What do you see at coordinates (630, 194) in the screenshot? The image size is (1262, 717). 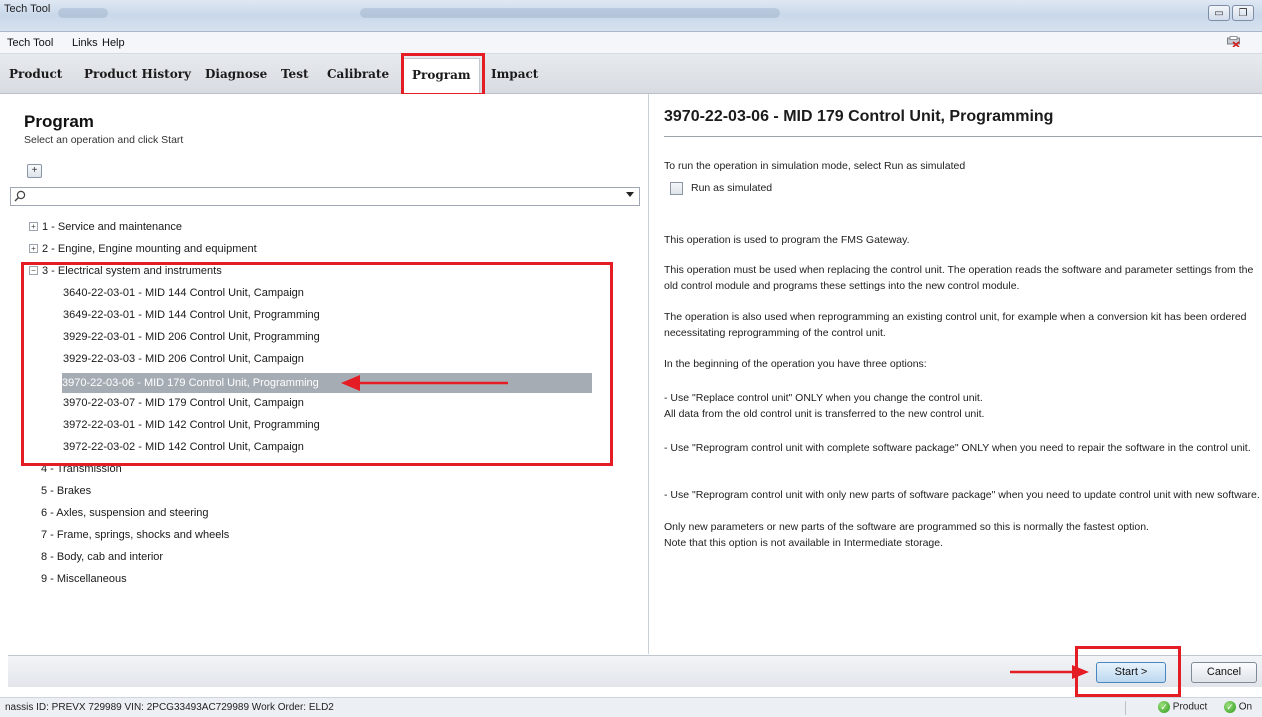 I see `chevron-down-icon` at bounding box center [630, 194].